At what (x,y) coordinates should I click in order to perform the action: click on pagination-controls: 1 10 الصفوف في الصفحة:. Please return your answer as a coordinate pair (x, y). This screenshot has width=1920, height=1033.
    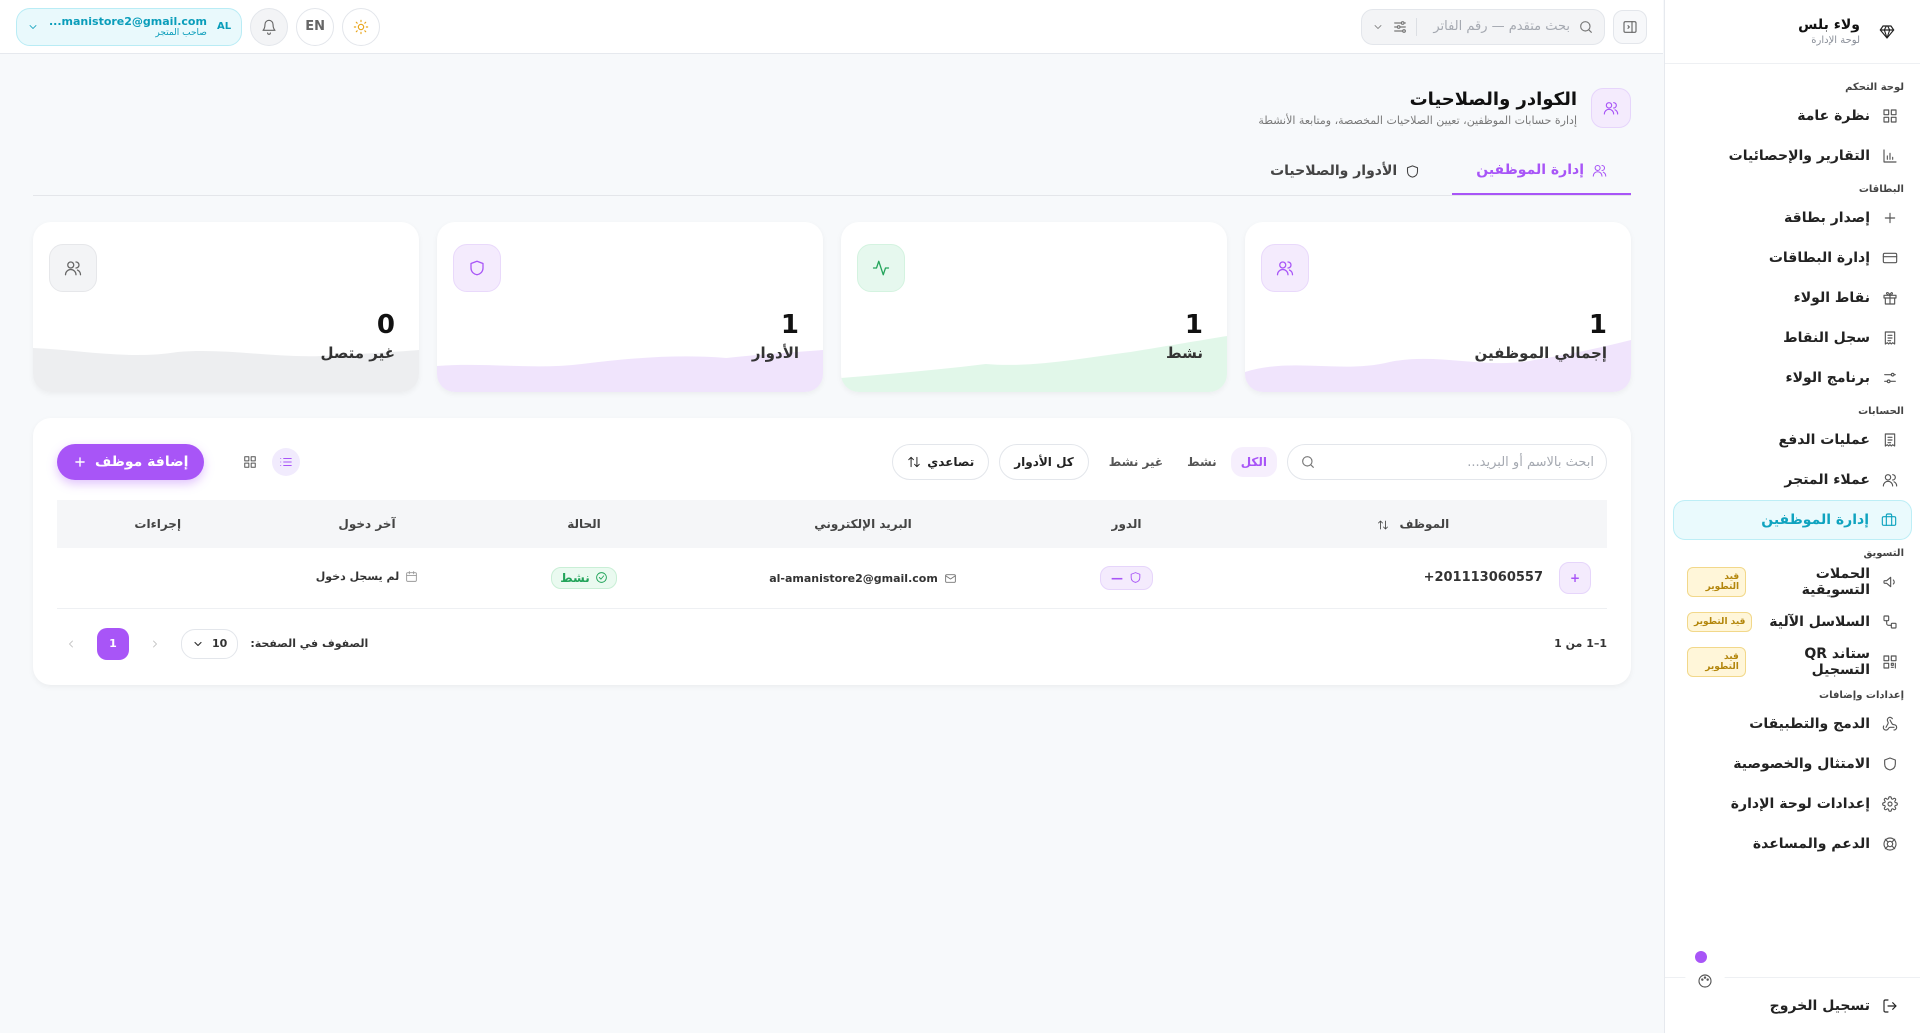
    Looking at the image, I should click on (213, 643).